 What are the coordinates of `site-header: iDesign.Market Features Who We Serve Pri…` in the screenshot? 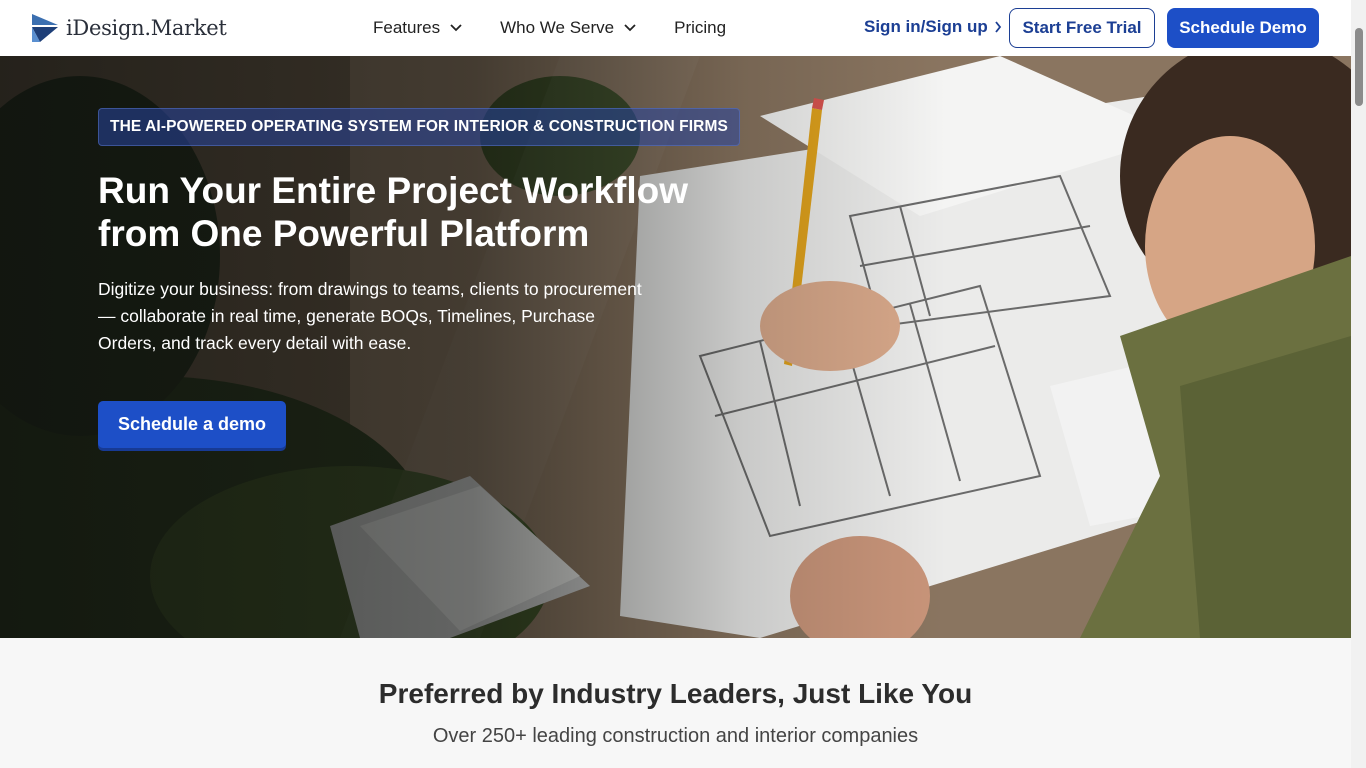 It's located at (675, 28).